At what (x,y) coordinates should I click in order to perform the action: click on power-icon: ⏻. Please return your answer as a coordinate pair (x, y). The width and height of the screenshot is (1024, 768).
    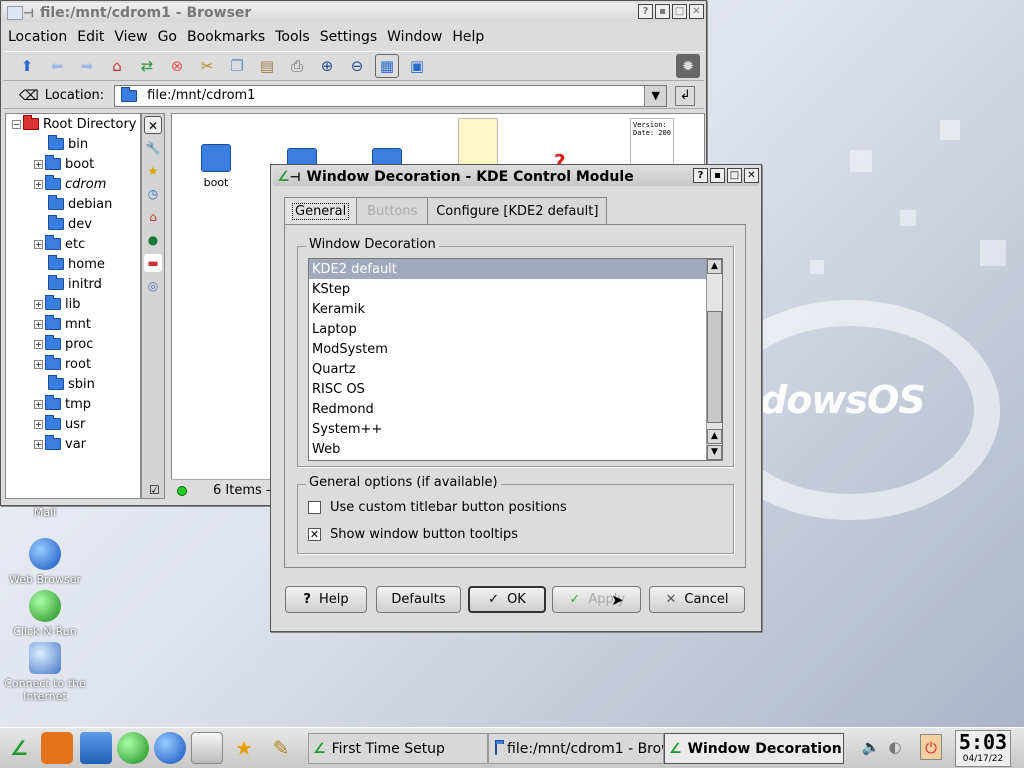
    Looking at the image, I should click on (931, 747).